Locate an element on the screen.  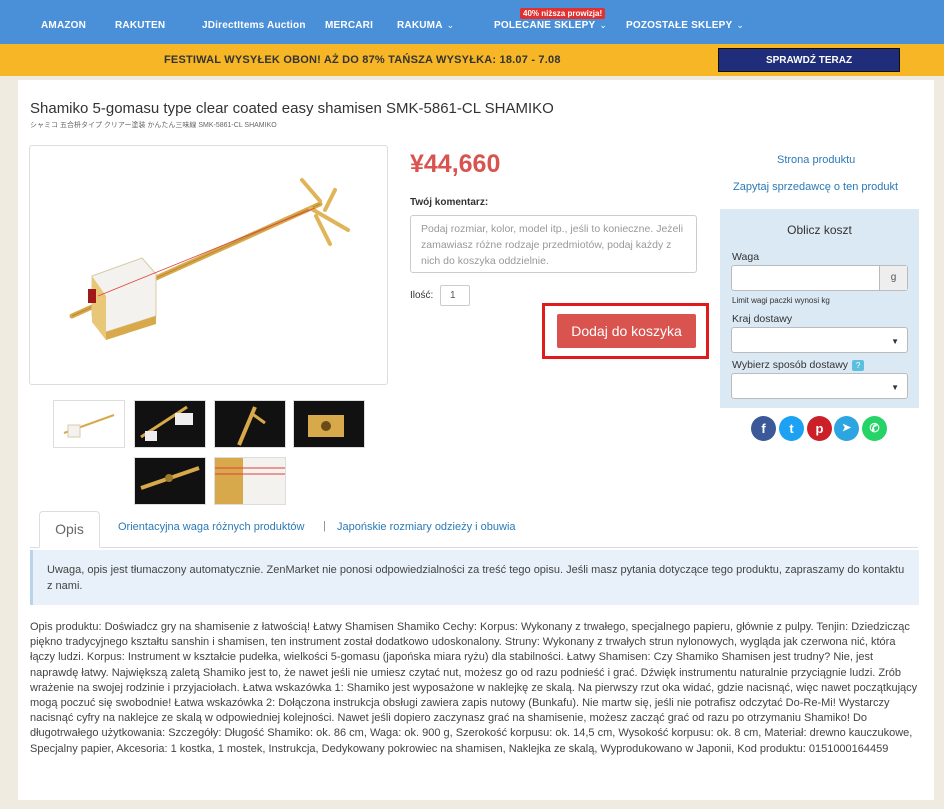
tab-description: Opis is located at coordinates (69, 529).